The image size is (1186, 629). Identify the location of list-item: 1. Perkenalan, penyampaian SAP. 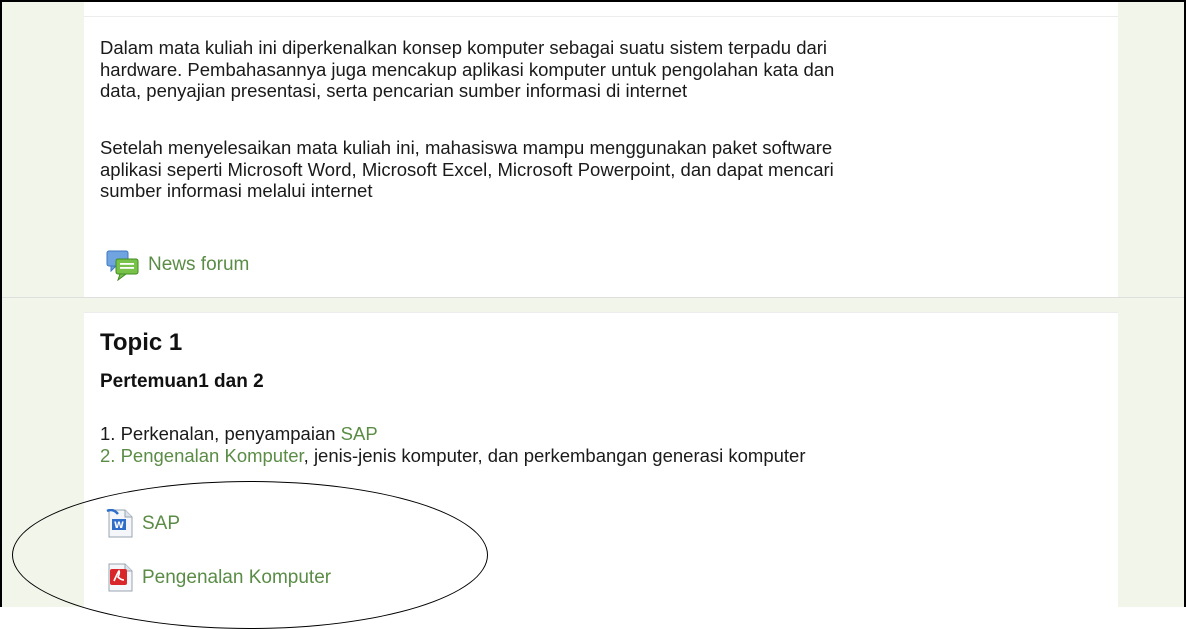
(453, 434).